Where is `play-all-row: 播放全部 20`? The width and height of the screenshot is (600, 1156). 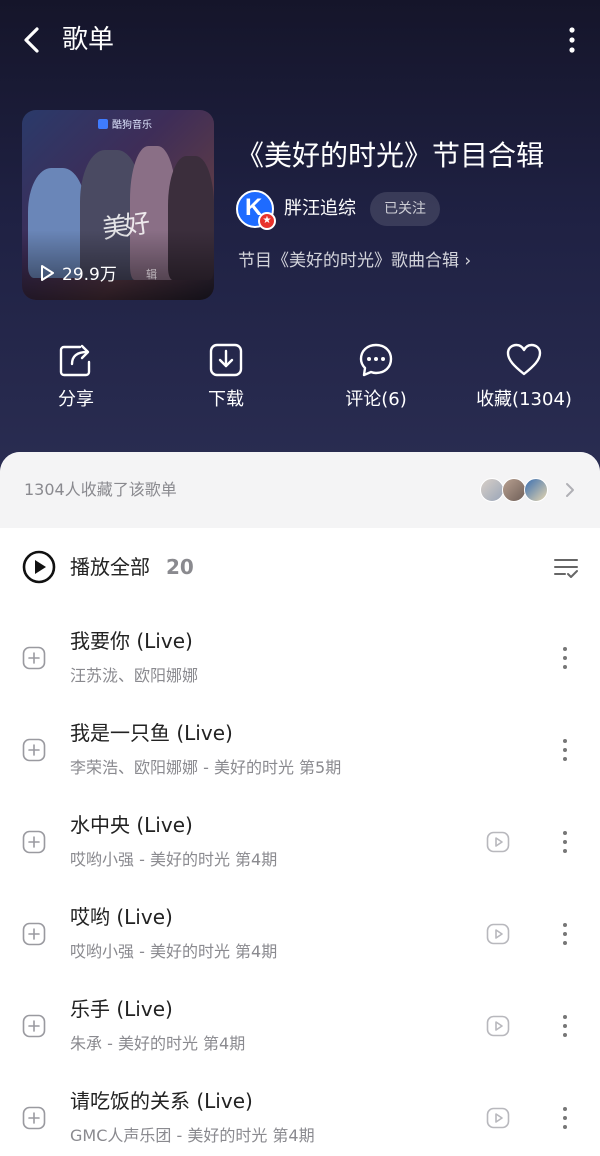
play-all-row: 播放全部 20 is located at coordinates (300, 567).